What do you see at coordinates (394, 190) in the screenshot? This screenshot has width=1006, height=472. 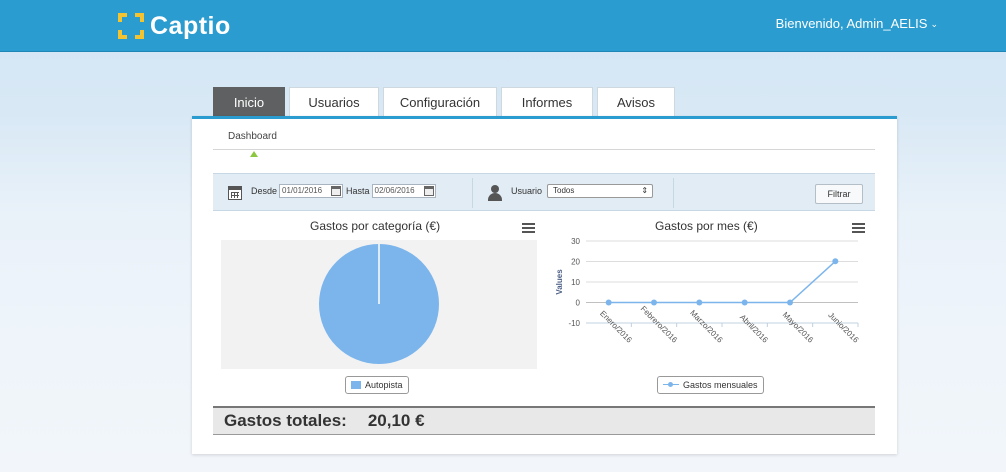 I see `to-date-value: 02/06/2016` at bounding box center [394, 190].